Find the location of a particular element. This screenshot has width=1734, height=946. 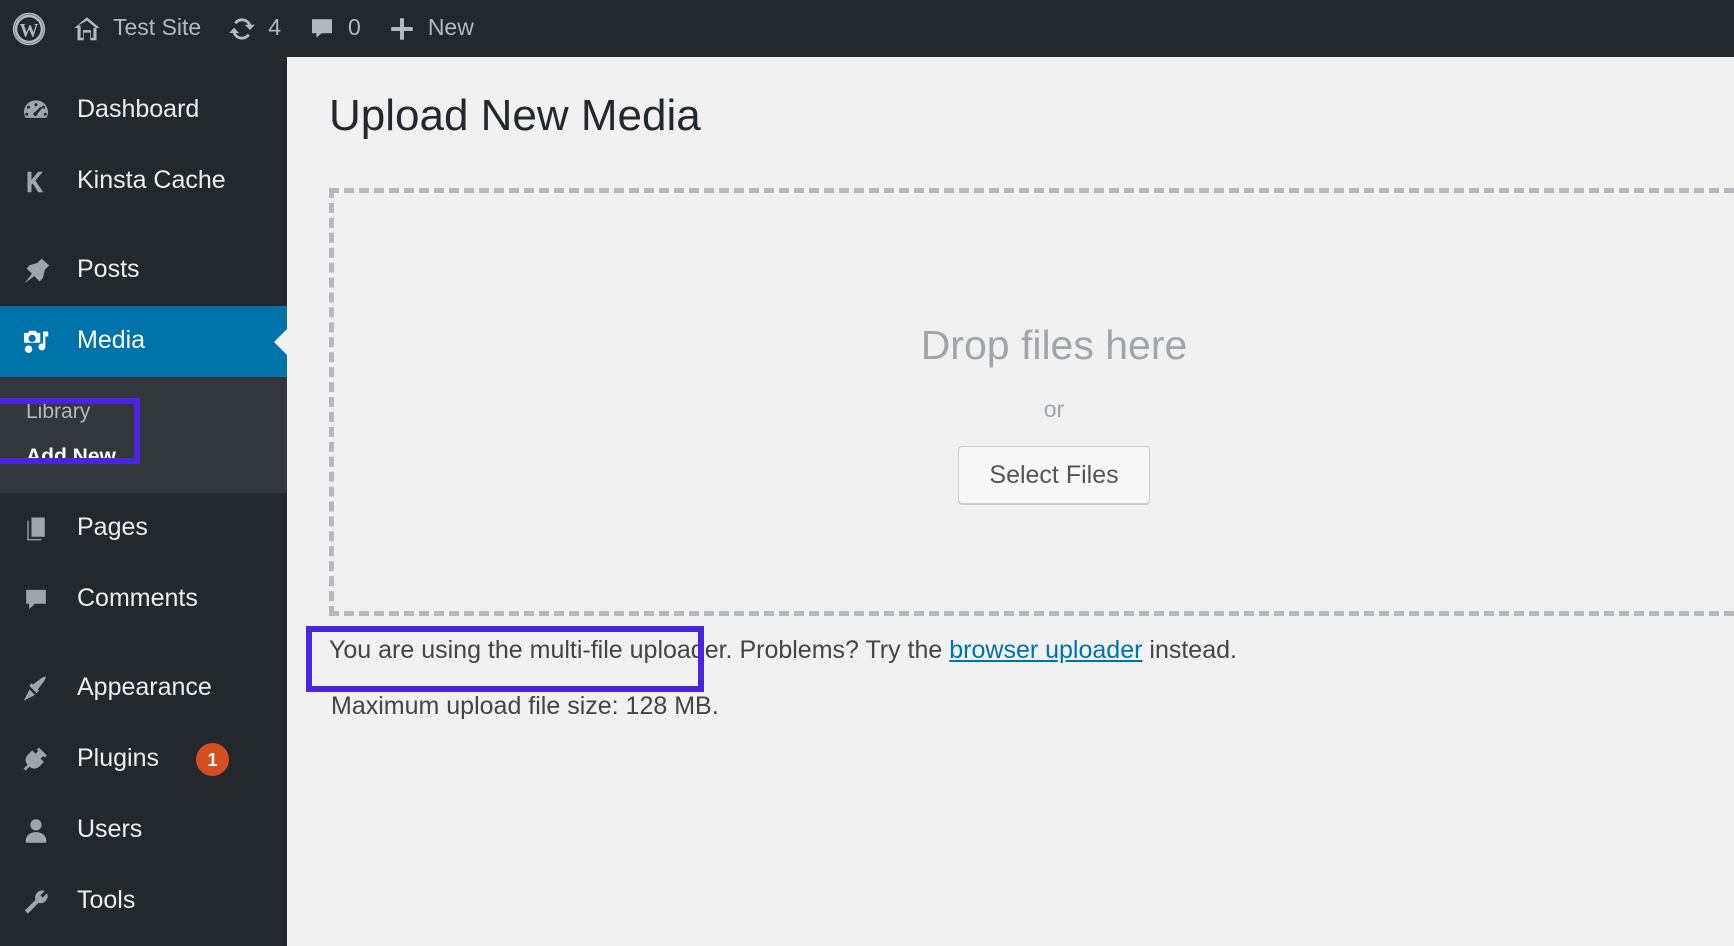

updates-menu: 4 is located at coordinates (254, 28).